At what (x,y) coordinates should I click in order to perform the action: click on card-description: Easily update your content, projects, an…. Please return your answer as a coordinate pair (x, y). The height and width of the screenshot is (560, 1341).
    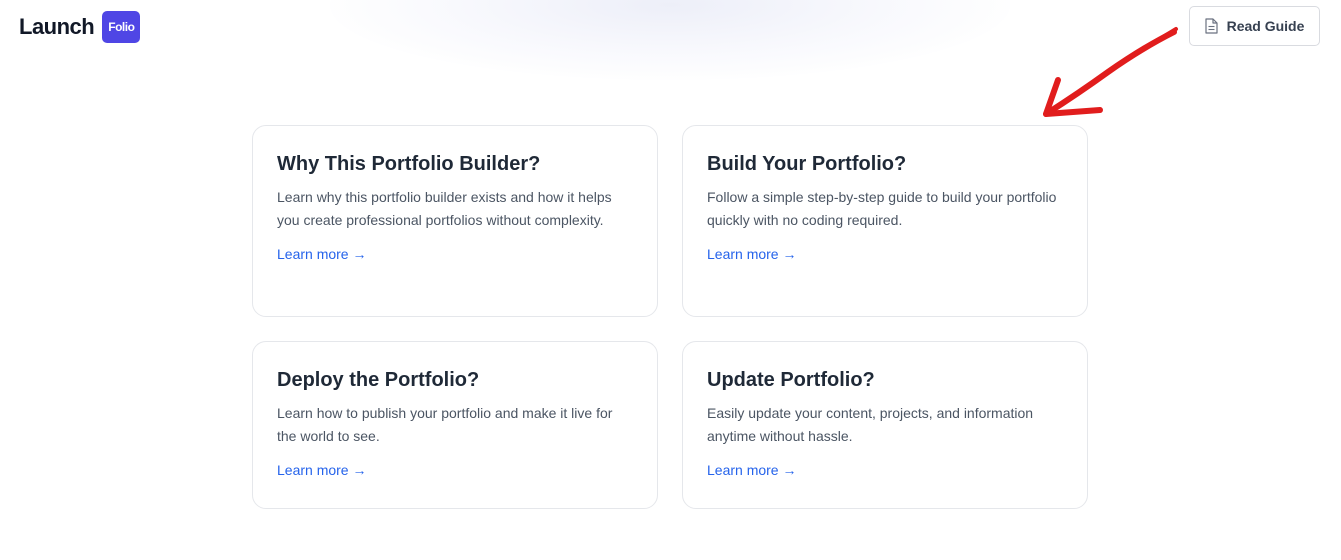
    Looking at the image, I should click on (870, 424).